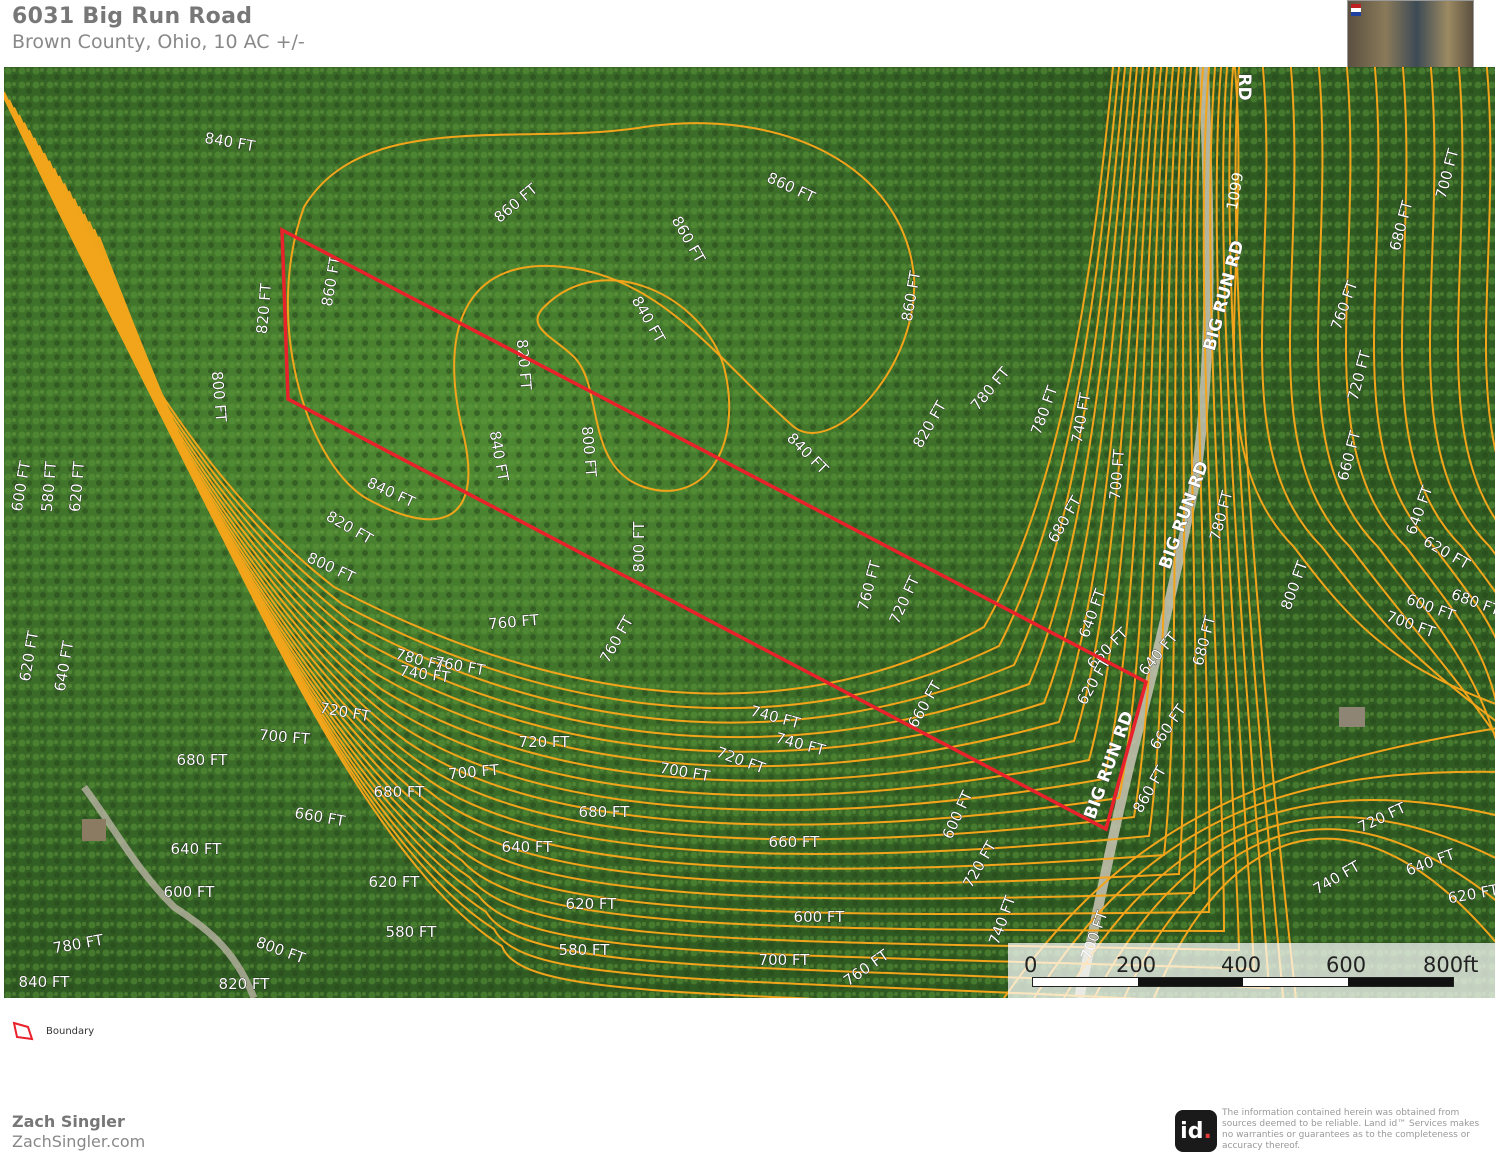 Image resolution: width=1500 pixels, height=1159 pixels. What do you see at coordinates (1031, 965) in the screenshot?
I see `scale-label-0: 0` at bounding box center [1031, 965].